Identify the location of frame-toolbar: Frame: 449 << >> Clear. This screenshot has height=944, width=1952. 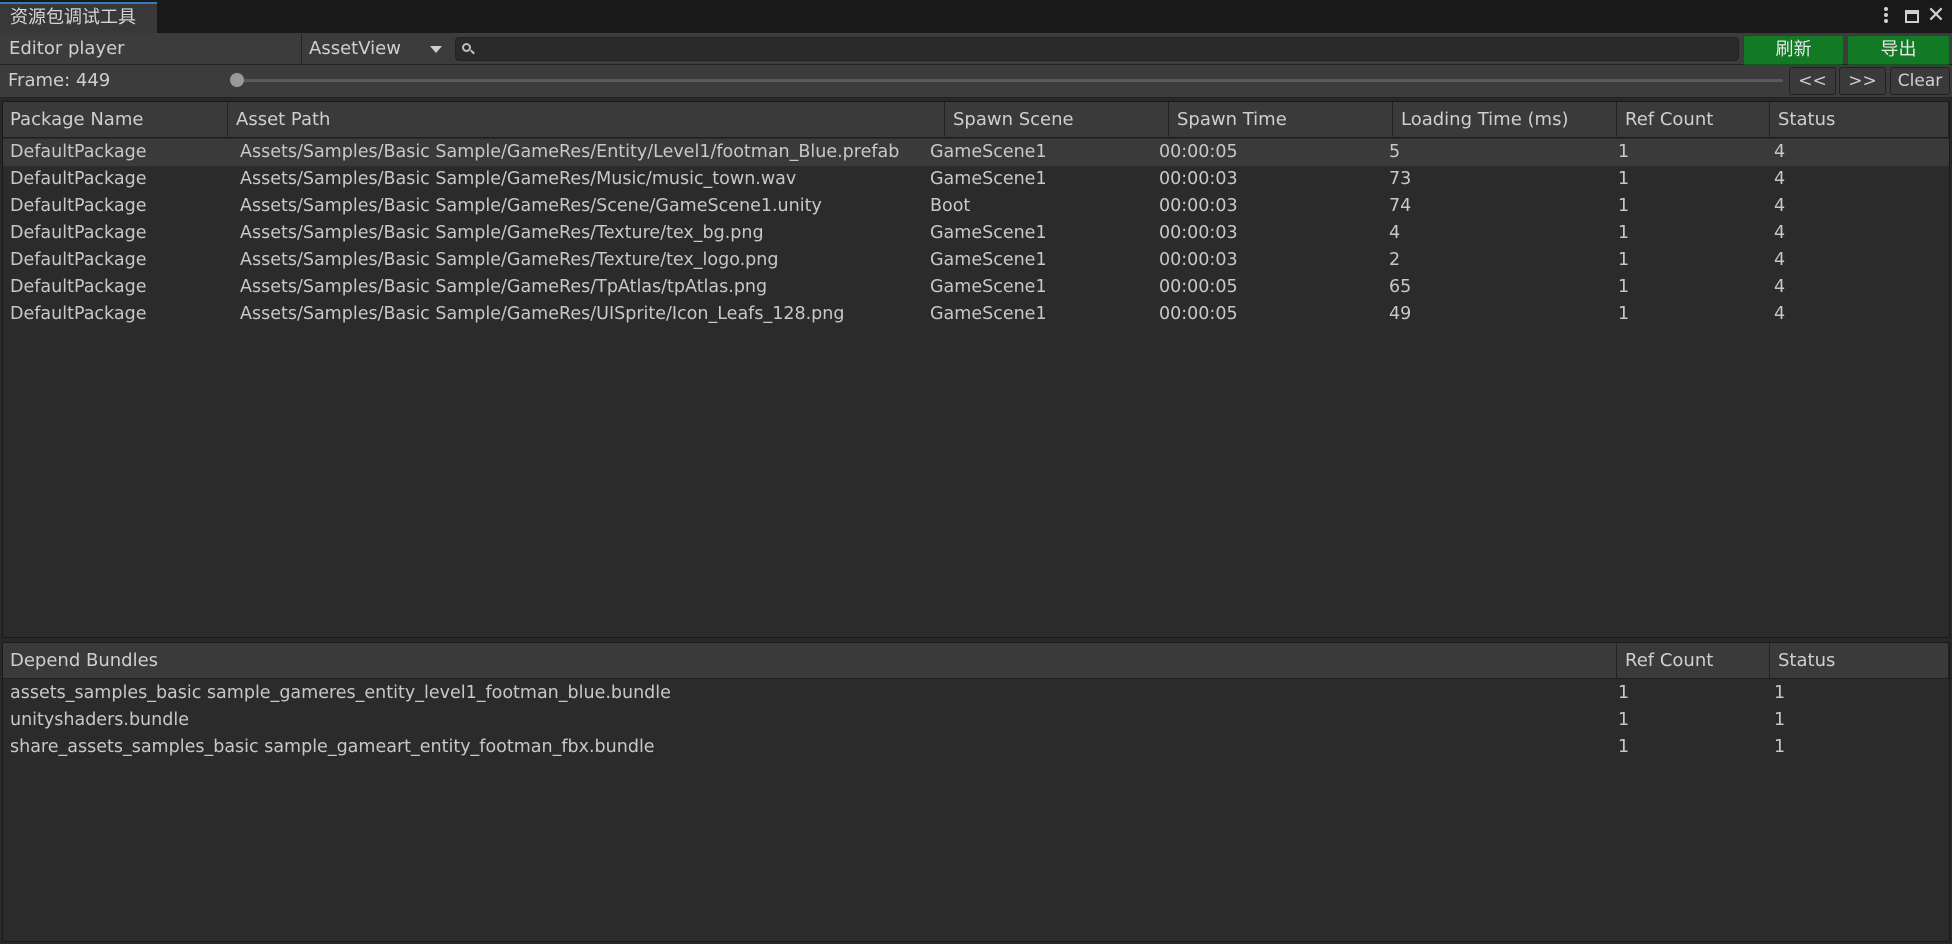
(976, 81).